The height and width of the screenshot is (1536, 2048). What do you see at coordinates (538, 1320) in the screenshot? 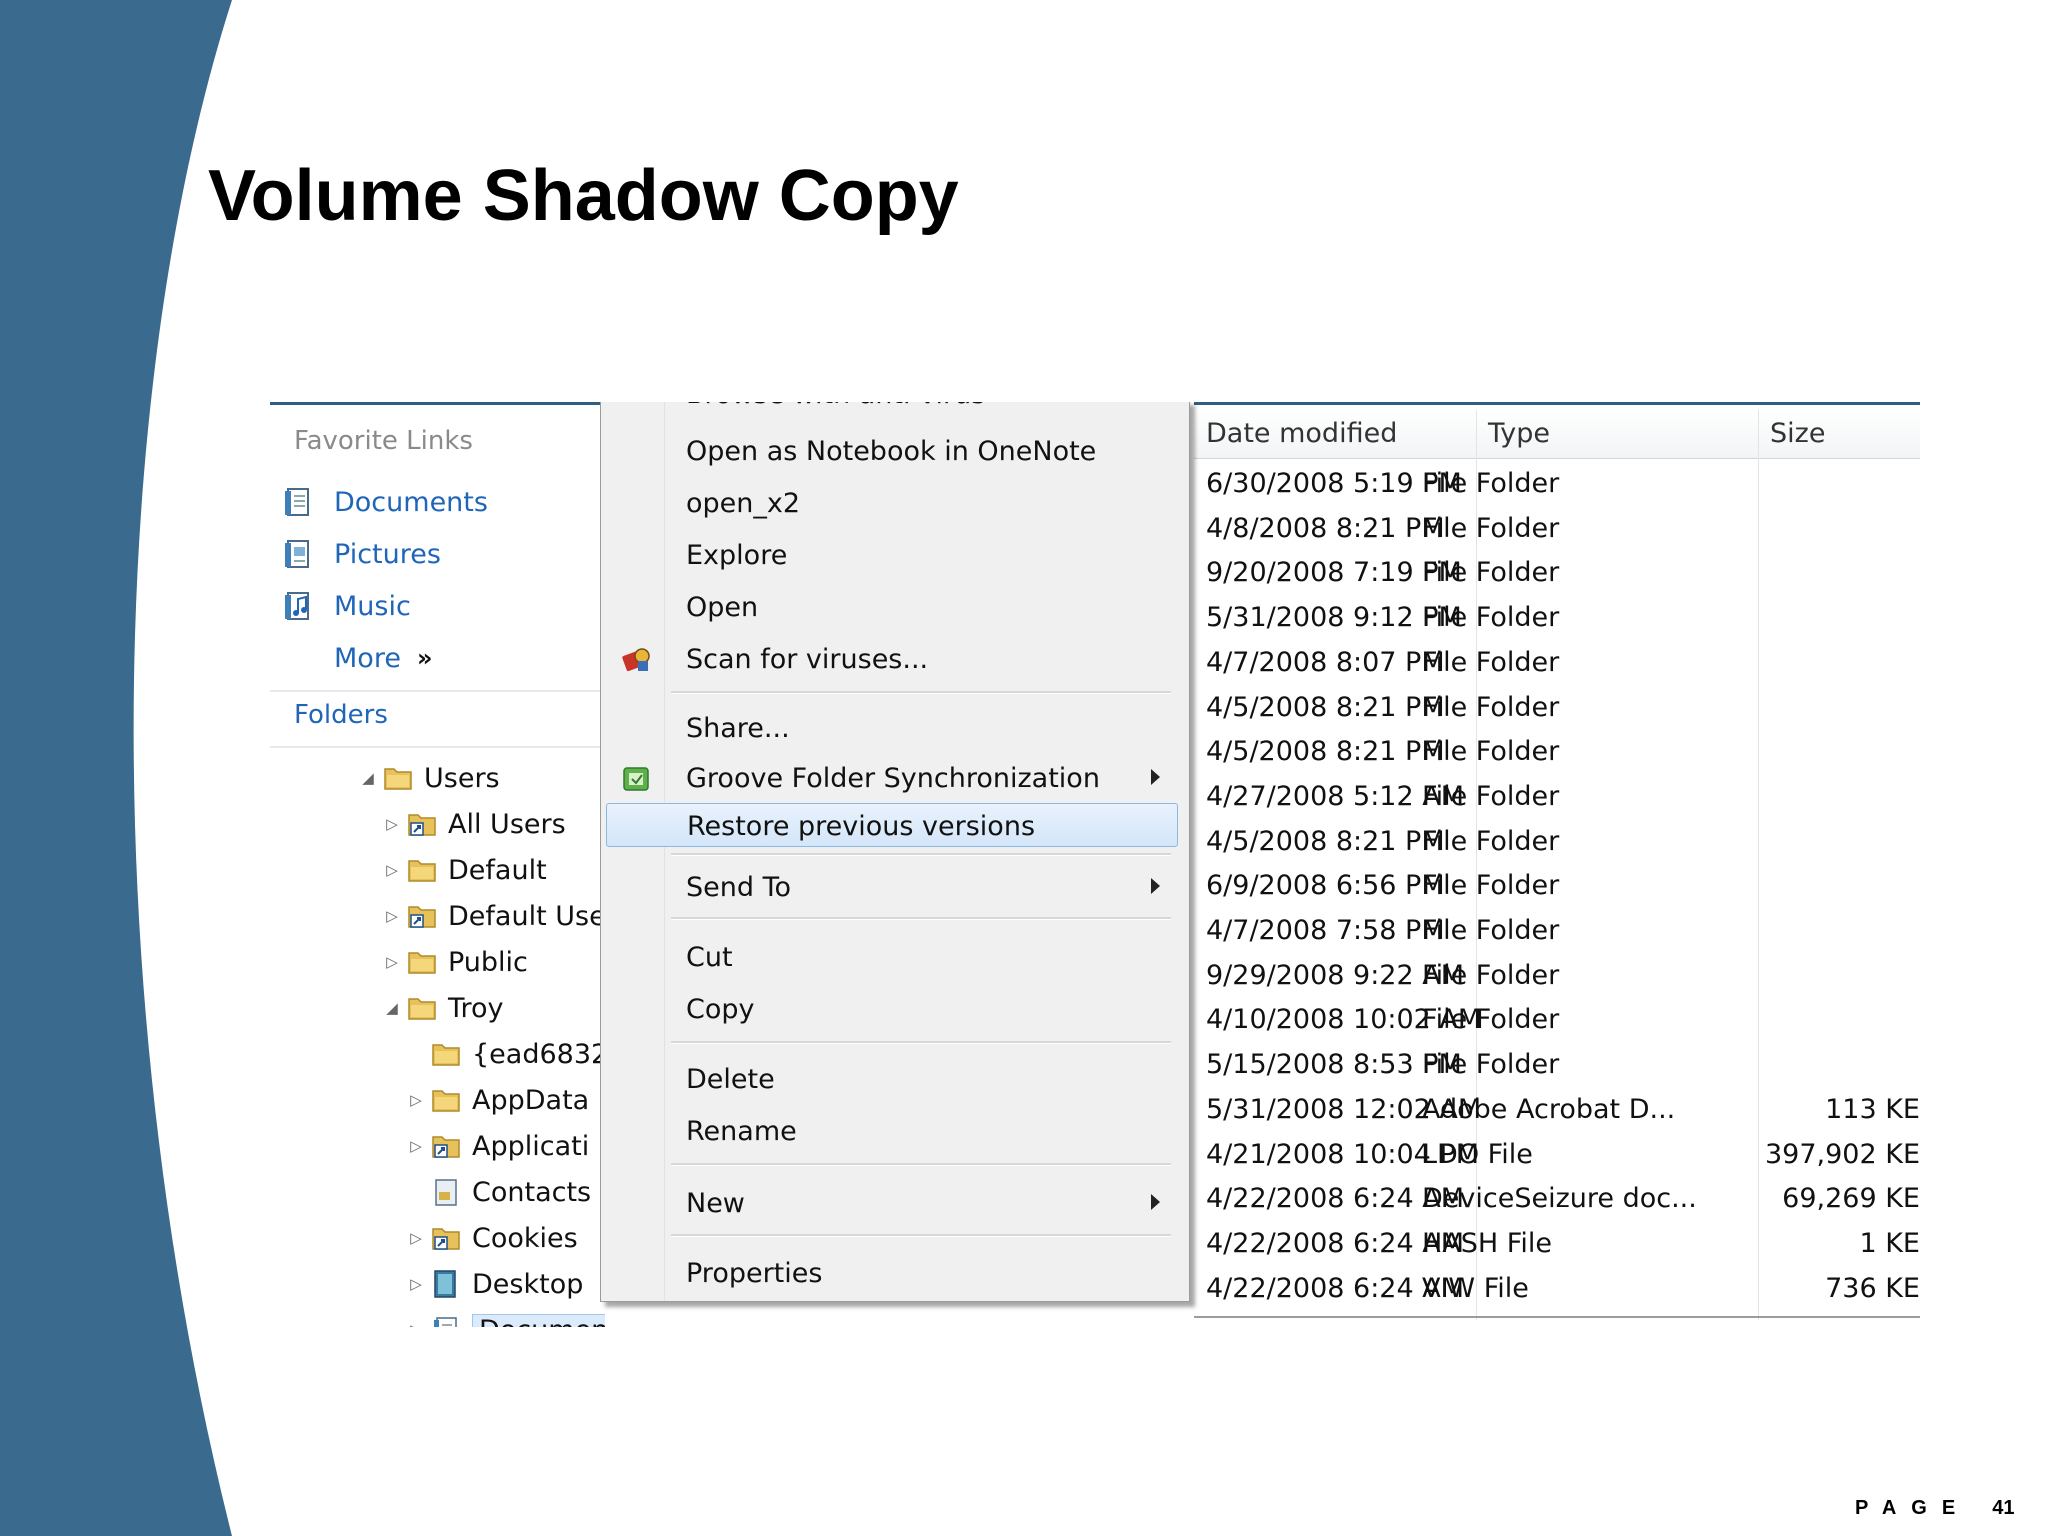
I see `tree-item-label: Documents` at bounding box center [538, 1320].